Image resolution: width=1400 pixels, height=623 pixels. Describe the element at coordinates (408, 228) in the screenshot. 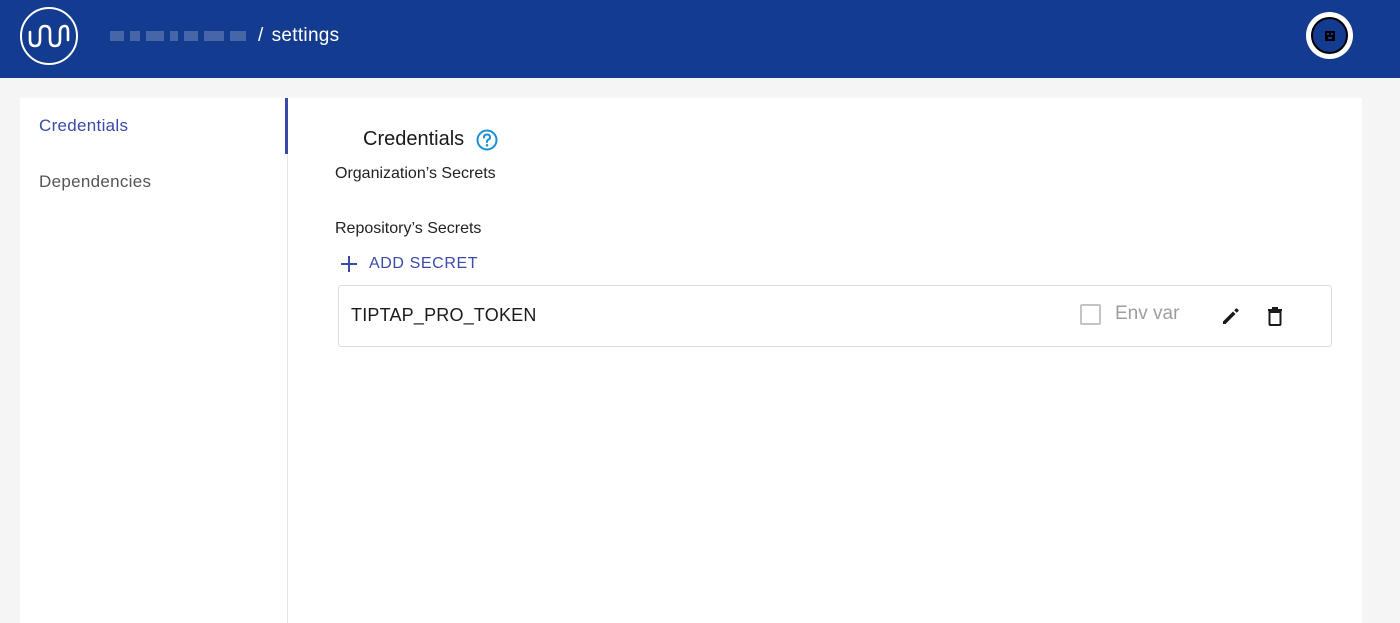

I see `repo-secrets-heading: Repository’s Secrets` at that location.